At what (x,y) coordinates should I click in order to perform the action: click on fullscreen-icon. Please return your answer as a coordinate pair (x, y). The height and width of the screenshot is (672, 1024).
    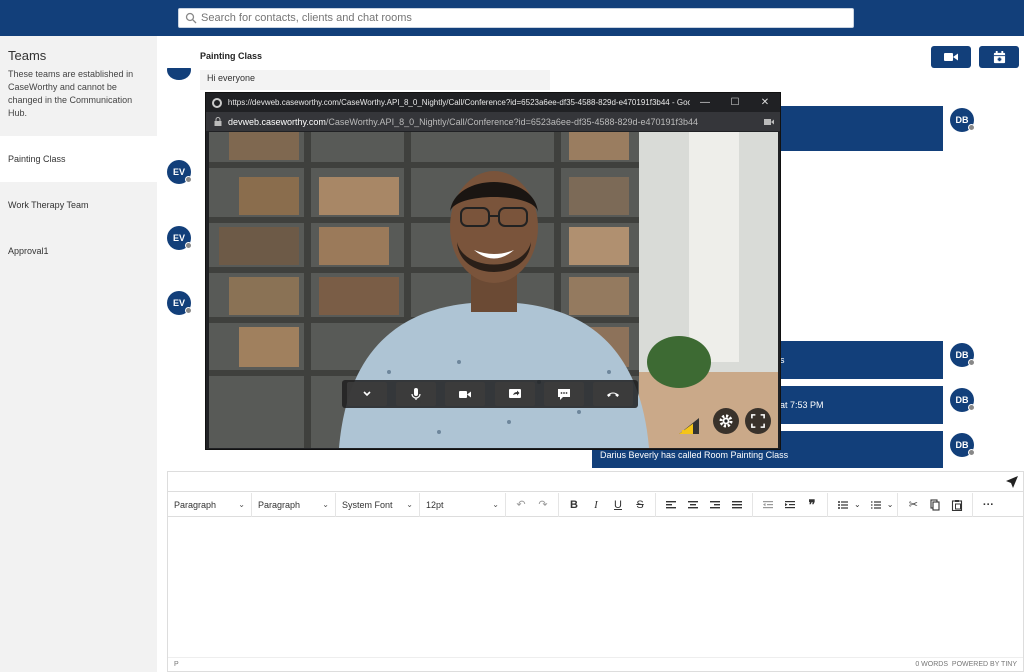
    Looking at the image, I should click on (758, 421).